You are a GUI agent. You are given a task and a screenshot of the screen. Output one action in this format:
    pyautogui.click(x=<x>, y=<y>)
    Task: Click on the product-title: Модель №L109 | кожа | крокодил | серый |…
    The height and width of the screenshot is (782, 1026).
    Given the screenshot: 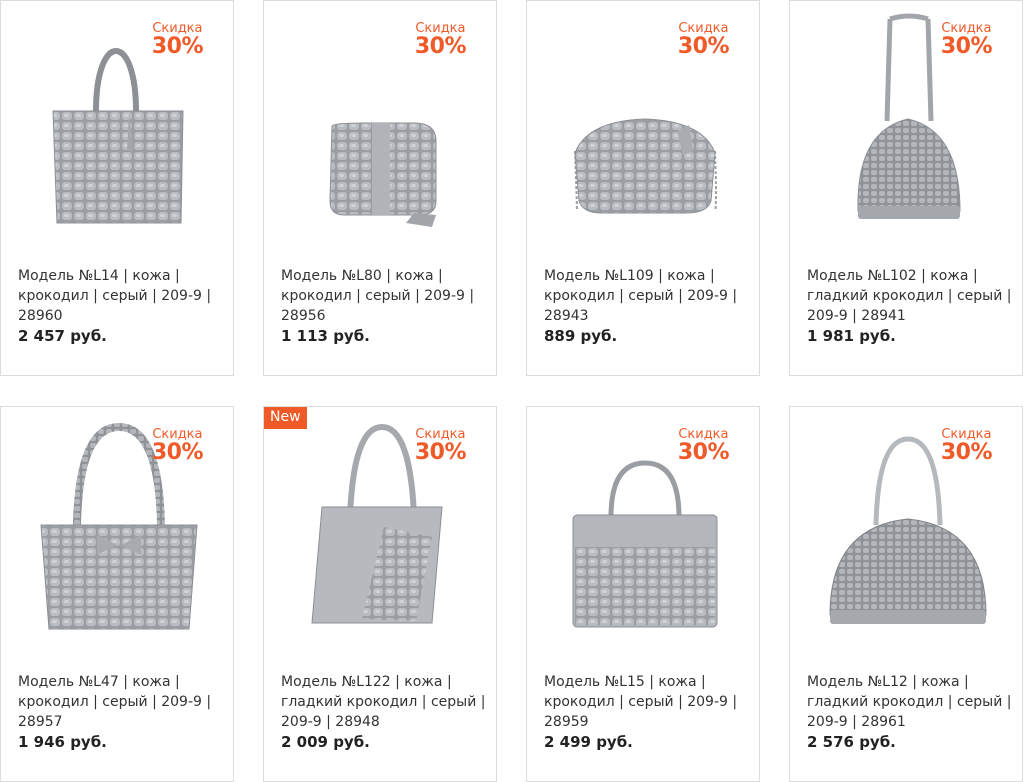 What is the action you would take?
    pyautogui.click(x=646, y=296)
    